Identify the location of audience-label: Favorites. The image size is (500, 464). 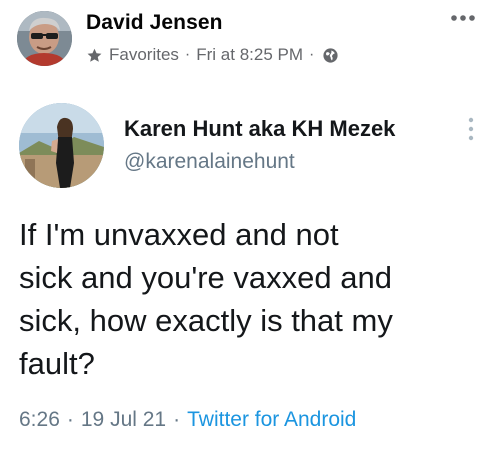
(144, 55).